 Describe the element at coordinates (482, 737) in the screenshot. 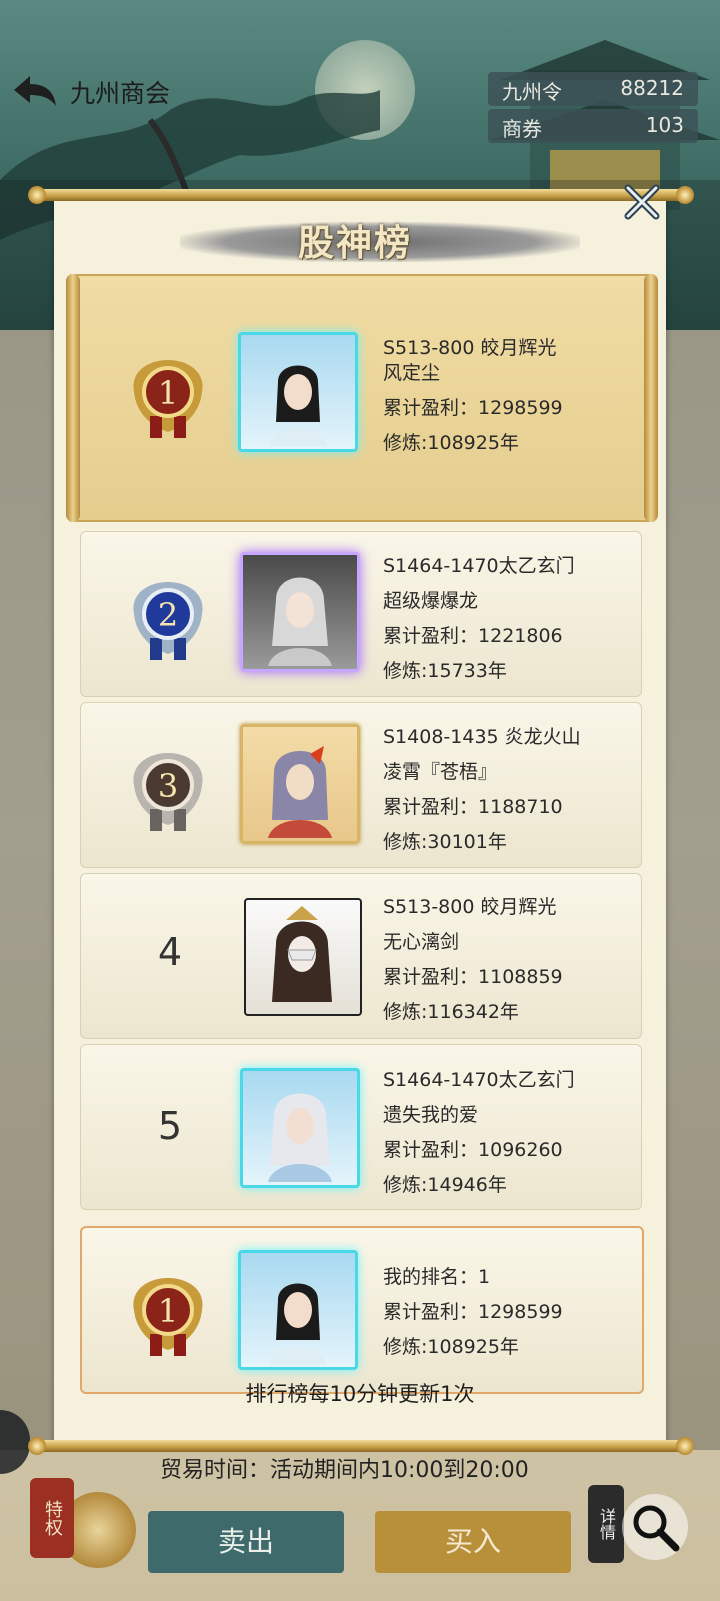

I see `player-server: S1408-1435 炎龙火山` at that location.